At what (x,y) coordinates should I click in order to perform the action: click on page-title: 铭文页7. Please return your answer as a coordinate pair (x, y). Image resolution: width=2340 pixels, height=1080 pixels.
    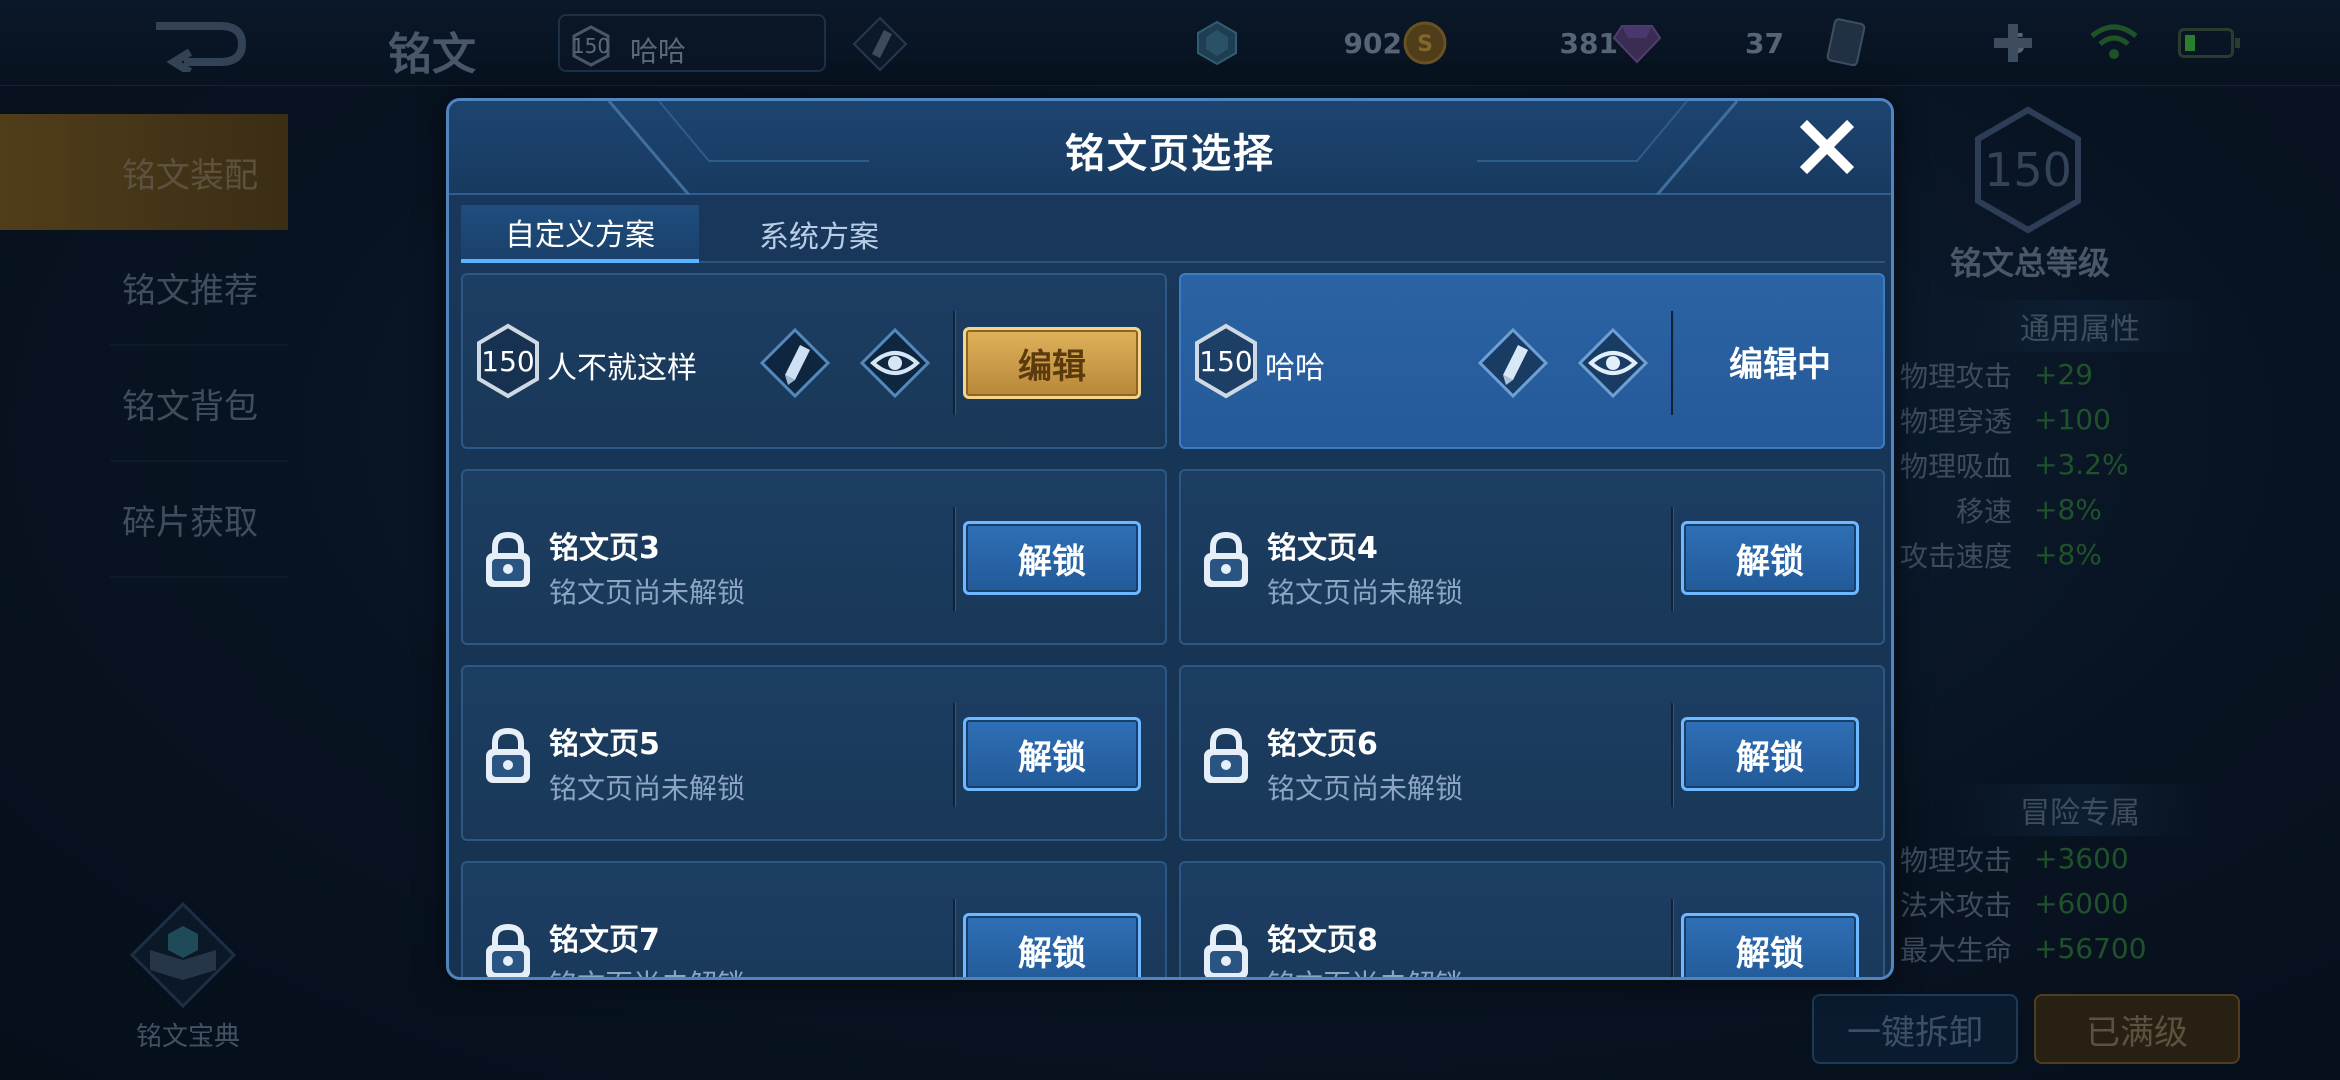
    Looking at the image, I should click on (604, 940).